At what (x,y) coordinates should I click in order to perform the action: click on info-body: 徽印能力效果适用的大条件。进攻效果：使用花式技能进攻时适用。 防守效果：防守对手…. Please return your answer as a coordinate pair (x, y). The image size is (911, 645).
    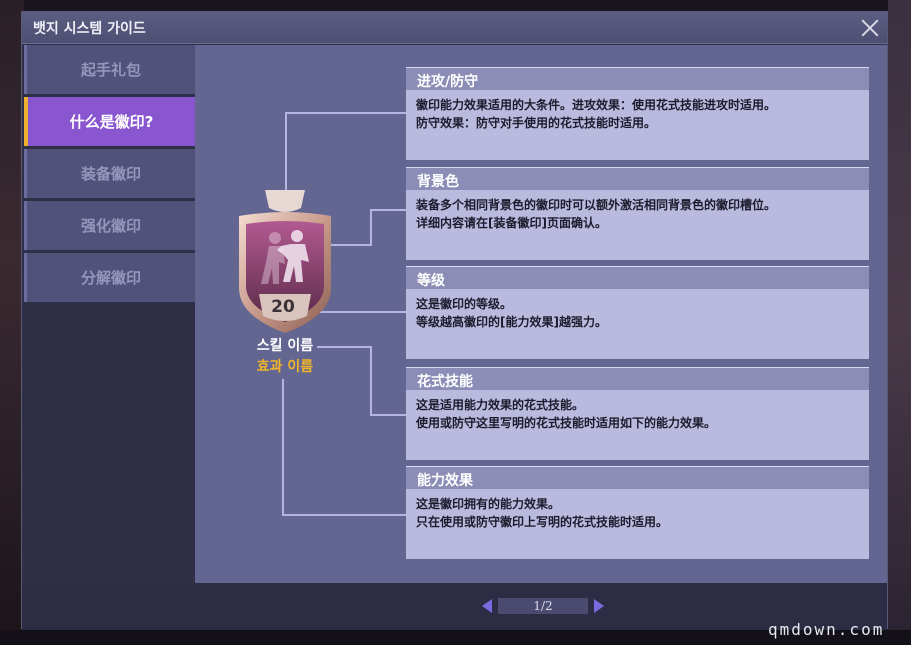
    Looking at the image, I should click on (596, 114).